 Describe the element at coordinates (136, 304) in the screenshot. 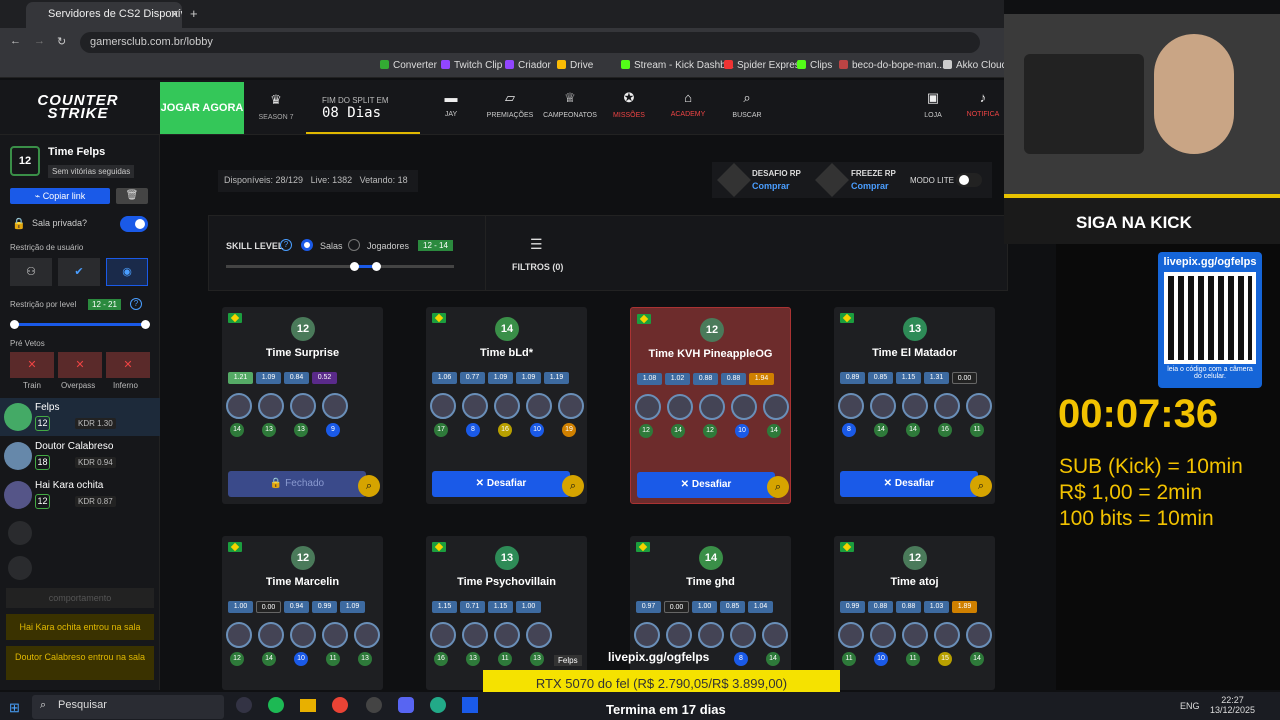

I see `help-icon: ?` at that location.